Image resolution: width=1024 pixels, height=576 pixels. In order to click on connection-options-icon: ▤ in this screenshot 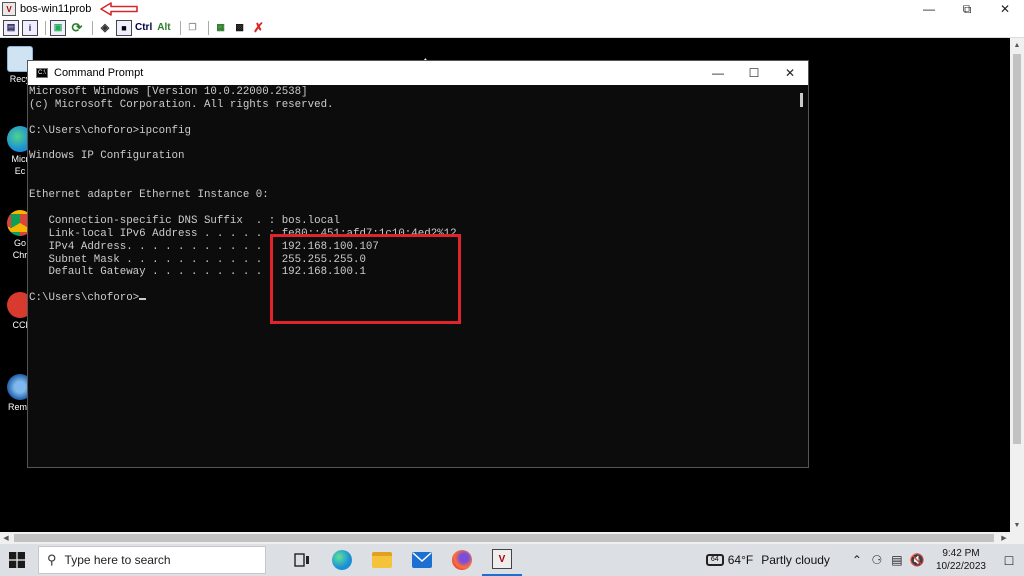, I will do `click(11, 27)`.